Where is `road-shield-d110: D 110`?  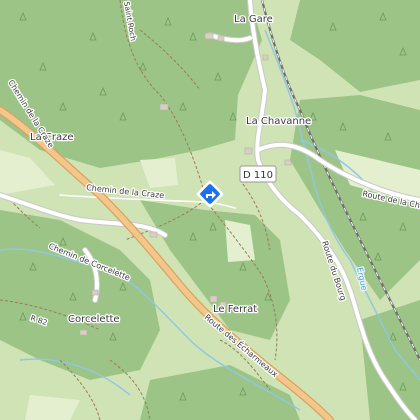 road-shield-d110: D 110 is located at coordinates (258, 174).